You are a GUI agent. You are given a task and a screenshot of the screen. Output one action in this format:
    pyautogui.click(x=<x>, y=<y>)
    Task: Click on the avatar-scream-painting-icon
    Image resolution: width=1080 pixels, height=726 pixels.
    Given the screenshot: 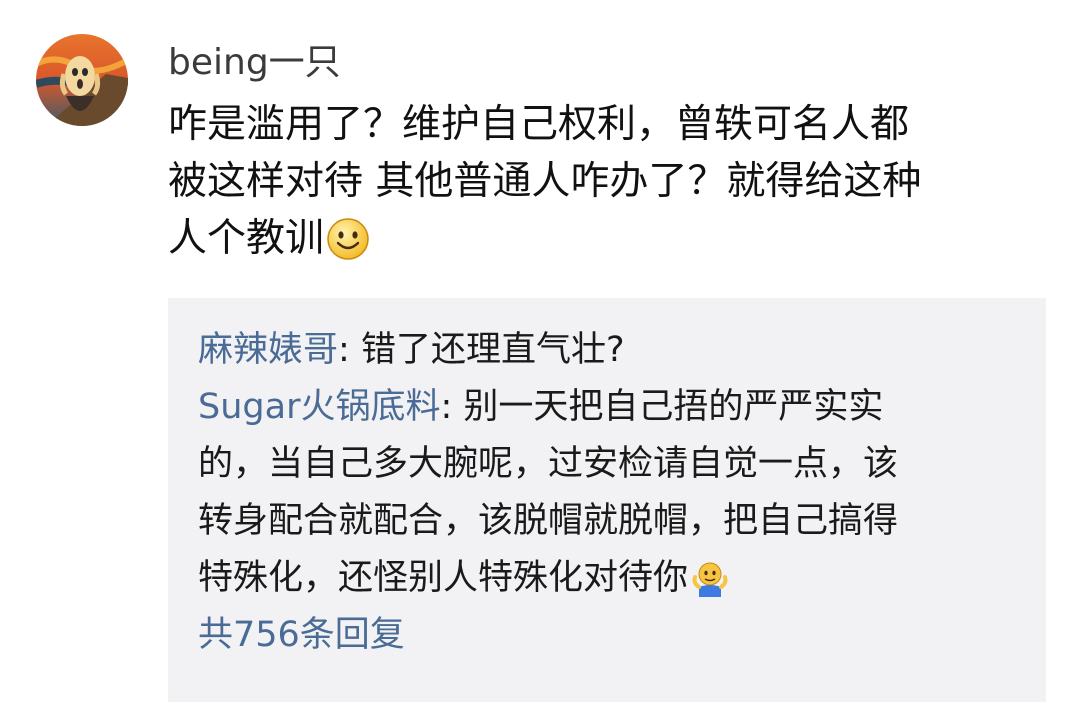 What is the action you would take?
    pyautogui.click(x=82, y=80)
    